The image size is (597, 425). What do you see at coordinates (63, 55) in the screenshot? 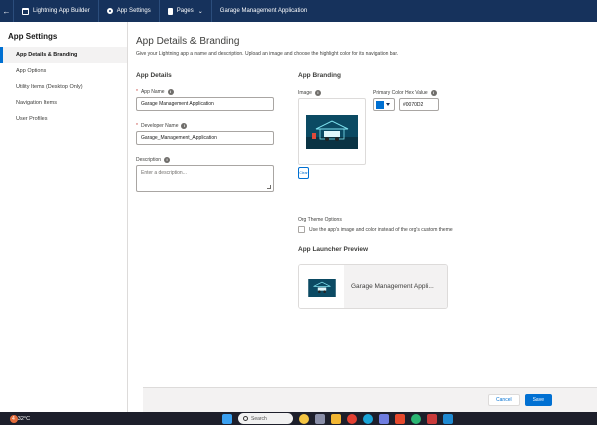
I see `sidebar-item-app-details-branding: App Details & Branding` at bounding box center [63, 55].